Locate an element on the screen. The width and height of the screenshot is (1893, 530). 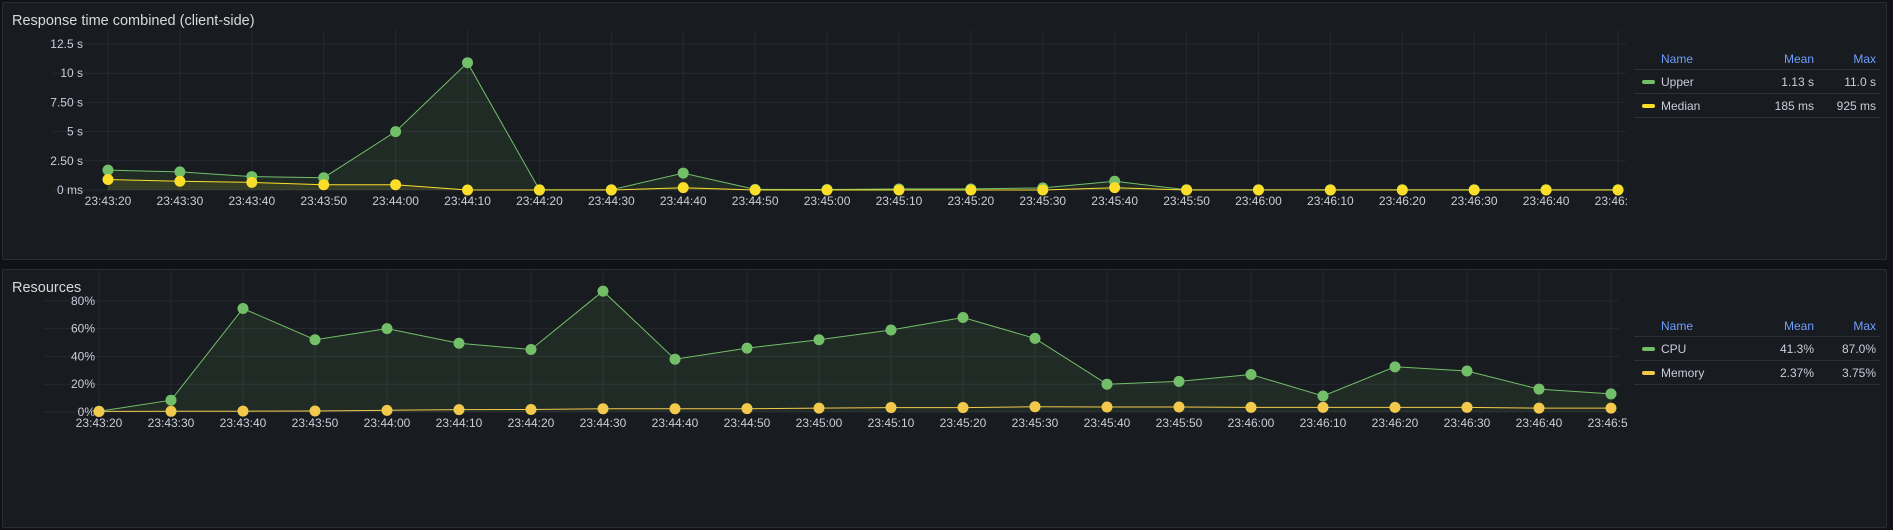
legend-series-name: Upper is located at coordinates (1677, 82).